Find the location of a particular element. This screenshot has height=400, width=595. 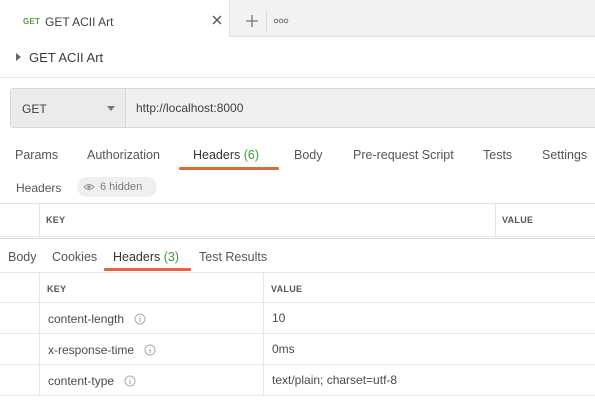

value-column-header: VALUE is located at coordinates (545, 220).